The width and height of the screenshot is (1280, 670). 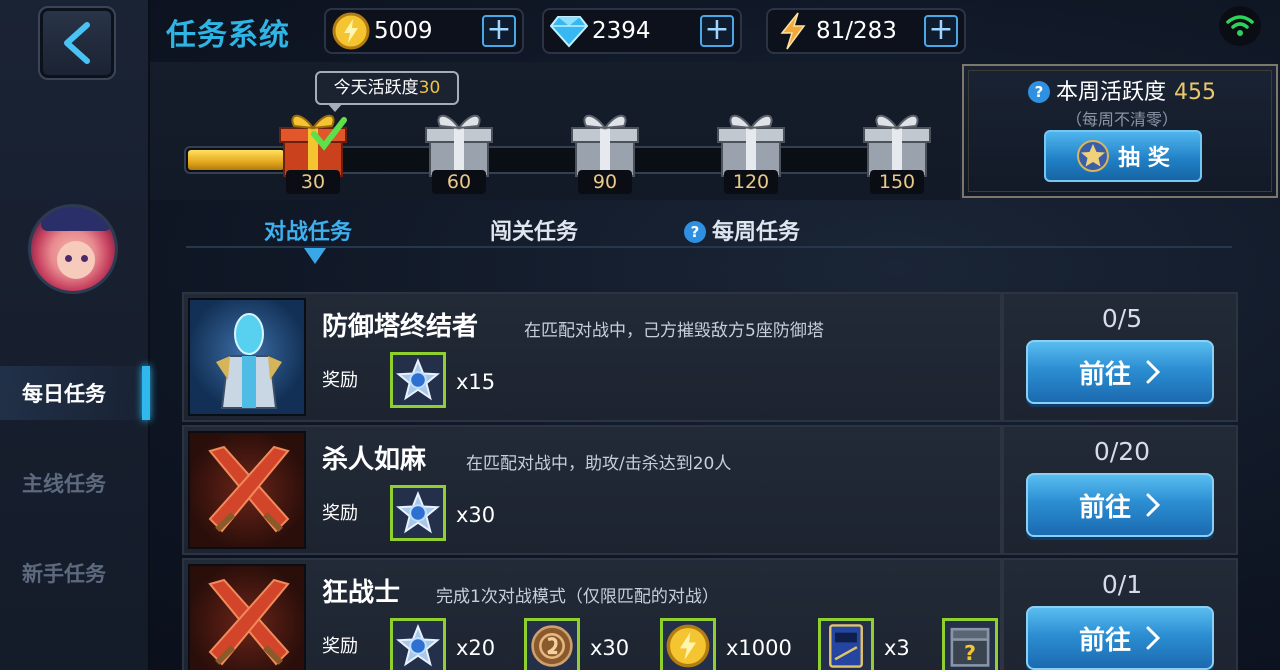 What do you see at coordinates (313, 182) in the screenshot?
I see `milestone-label: 30` at bounding box center [313, 182].